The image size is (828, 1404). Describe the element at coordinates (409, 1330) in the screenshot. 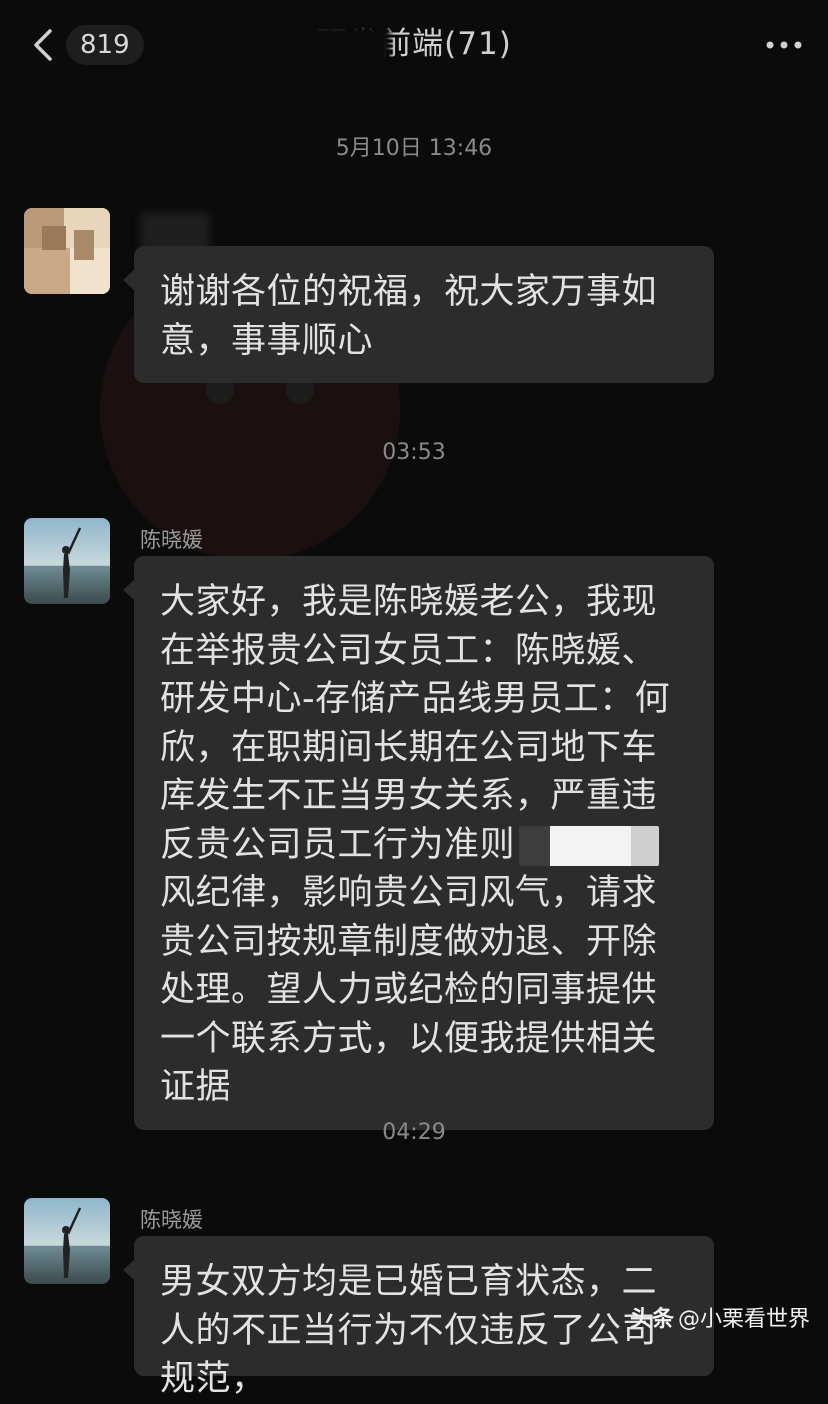

I see `message-text: 男女双方均是已婚已育状态，二人的不正当行为不仅违反了公司规范，` at that location.